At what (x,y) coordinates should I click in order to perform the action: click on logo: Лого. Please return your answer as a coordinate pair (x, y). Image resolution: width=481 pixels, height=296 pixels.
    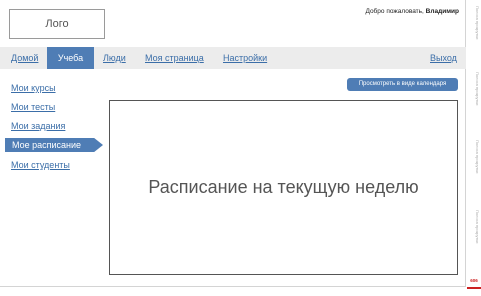
    Looking at the image, I should click on (57, 24).